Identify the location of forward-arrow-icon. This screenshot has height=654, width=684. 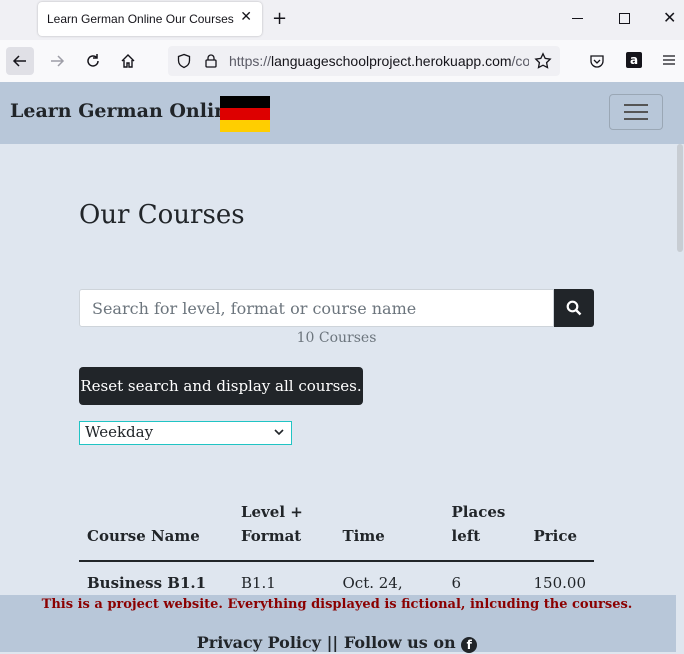
(58, 61).